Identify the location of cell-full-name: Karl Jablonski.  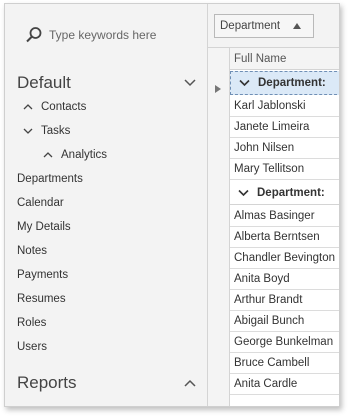
(270, 106).